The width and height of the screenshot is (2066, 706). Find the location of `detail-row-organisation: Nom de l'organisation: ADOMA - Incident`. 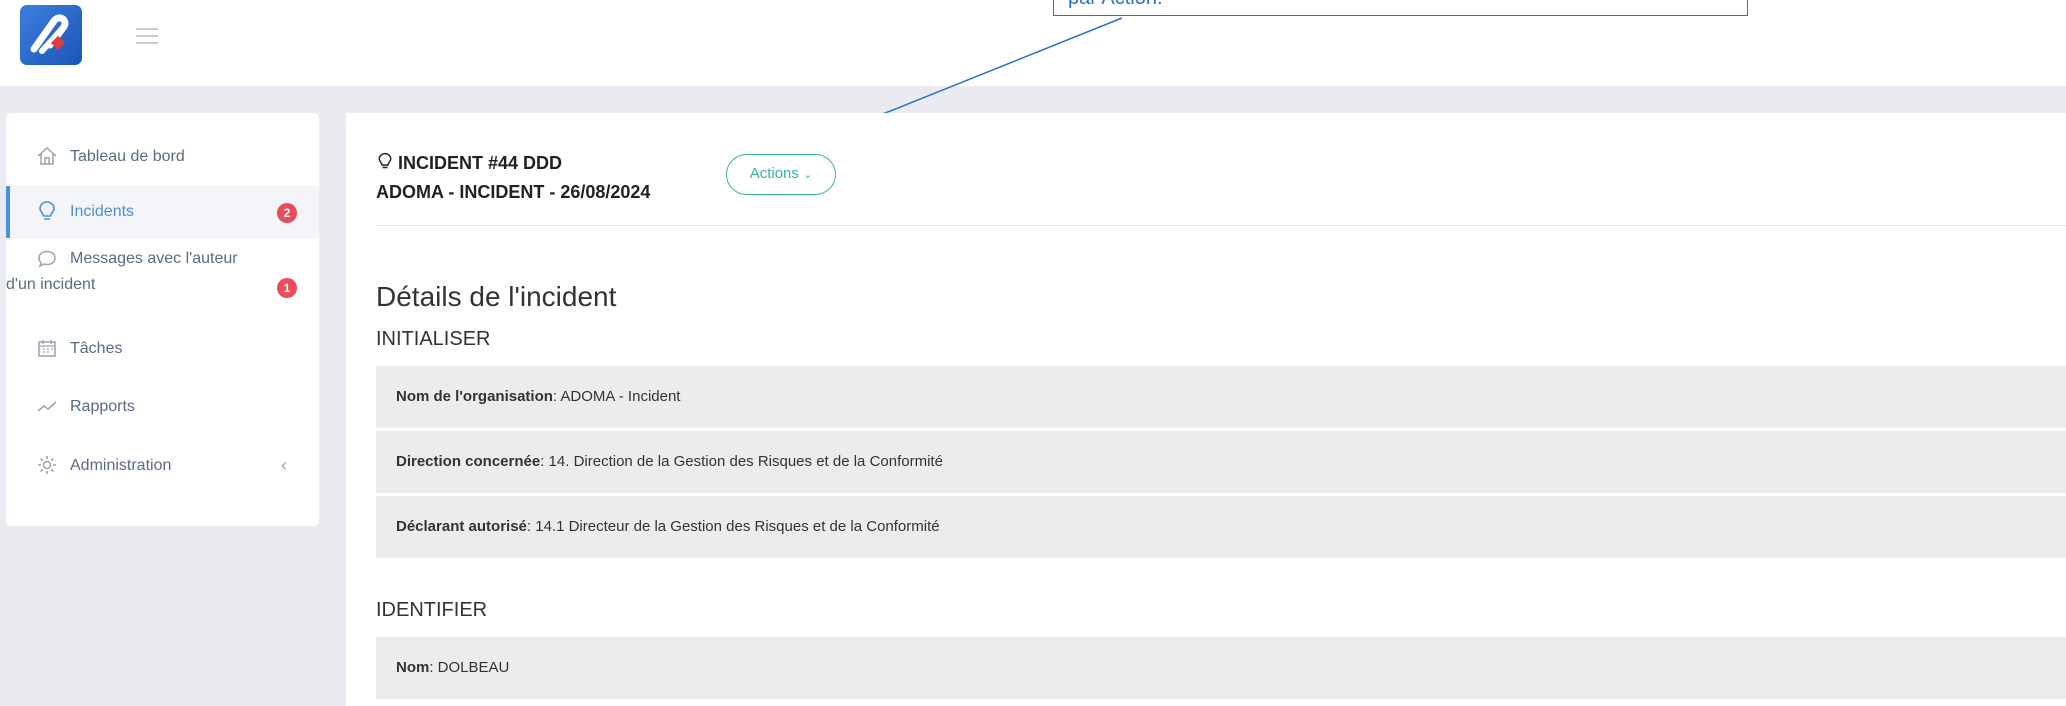

detail-row-organisation: Nom de l'organisation: ADOMA - Incident is located at coordinates (1221, 397).